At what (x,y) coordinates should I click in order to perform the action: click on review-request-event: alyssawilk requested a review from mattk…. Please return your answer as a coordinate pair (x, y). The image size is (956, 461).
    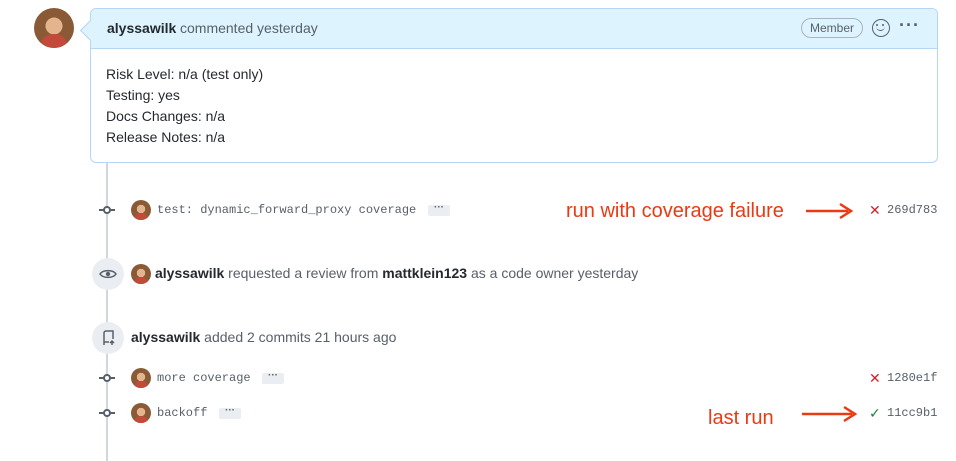
    Looking at the image, I should click on (396, 273).